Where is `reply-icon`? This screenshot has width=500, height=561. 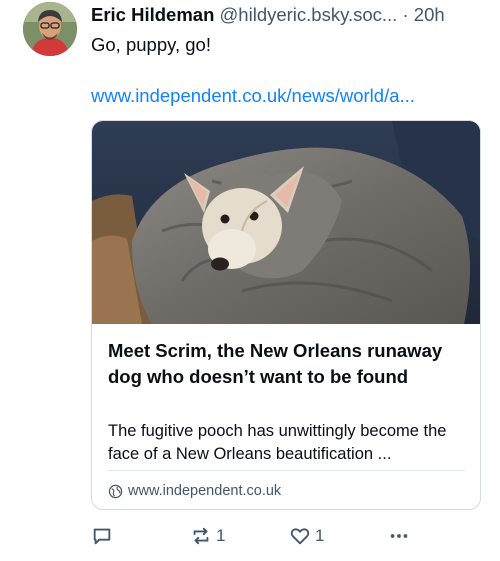
reply-icon is located at coordinates (102, 536).